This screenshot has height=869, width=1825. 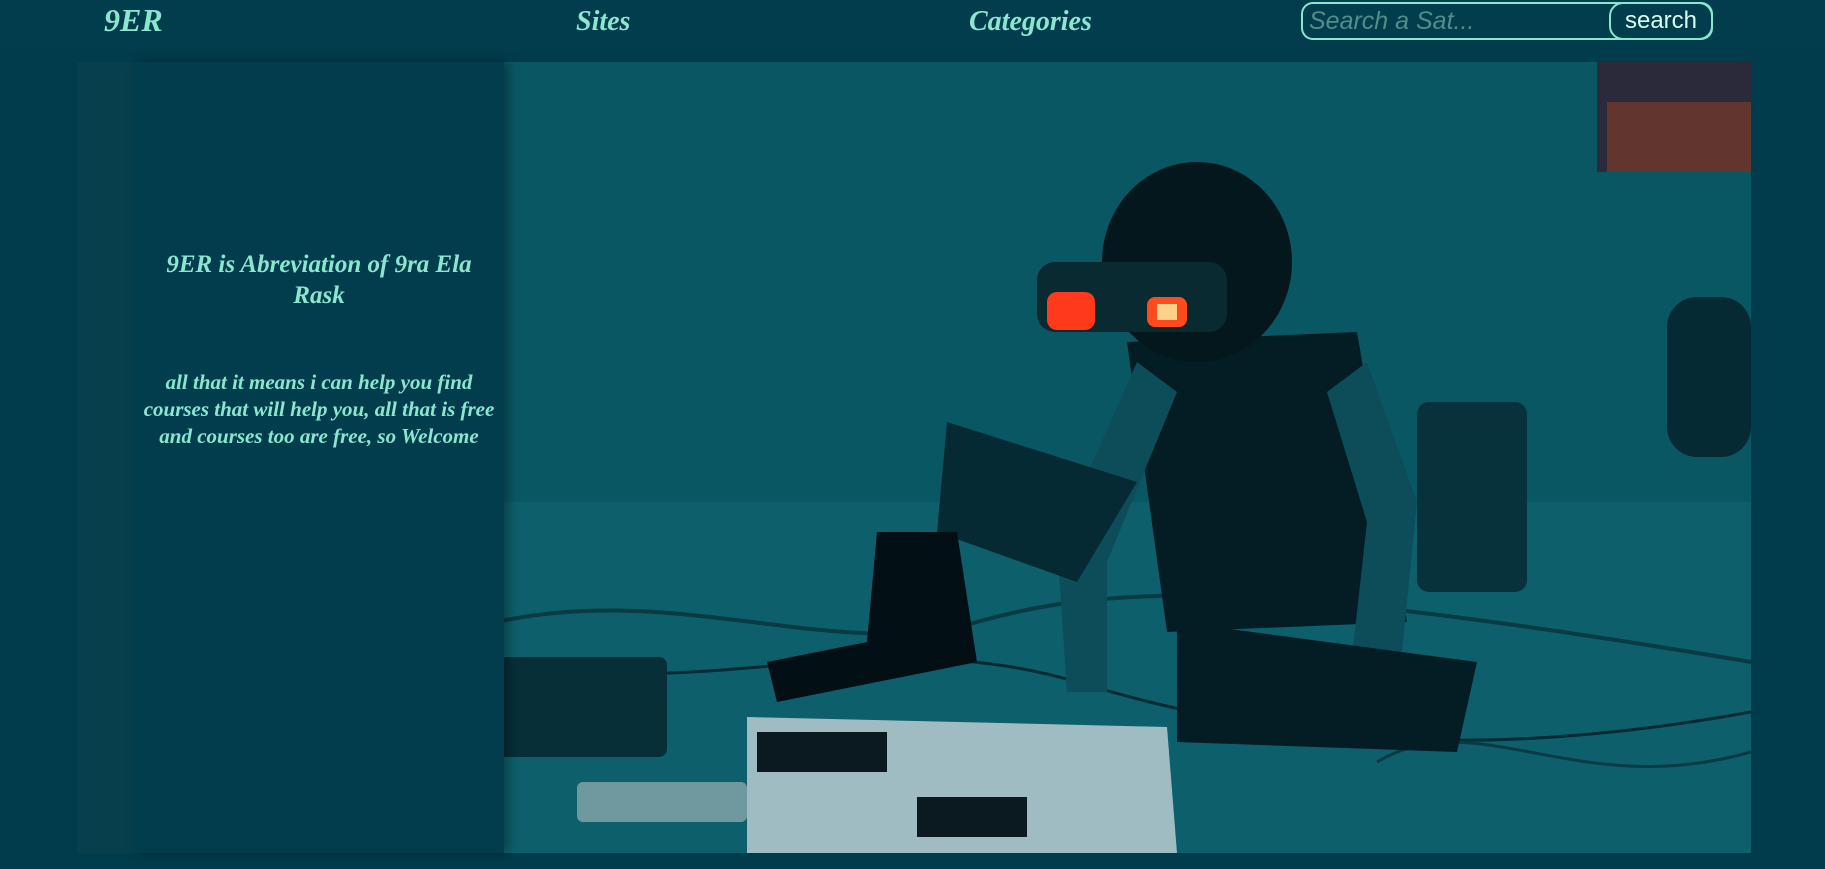 What do you see at coordinates (1459, 21) in the screenshot?
I see `search-input` at bounding box center [1459, 21].